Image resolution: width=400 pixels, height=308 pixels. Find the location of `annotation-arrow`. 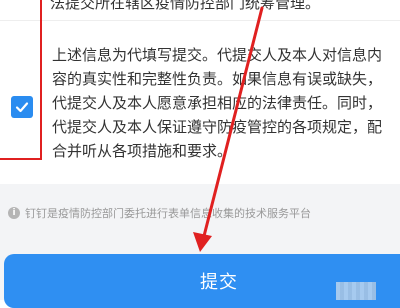

annotation-arrow is located at coordinates (228, 129).